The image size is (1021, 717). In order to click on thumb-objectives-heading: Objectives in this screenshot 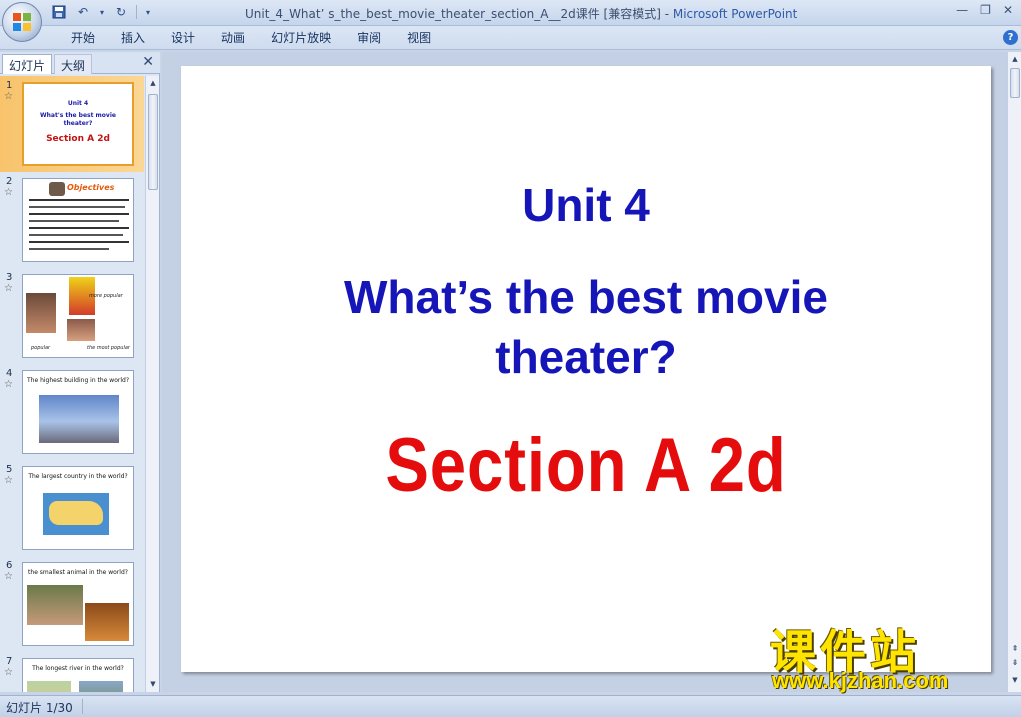, I will do `click(91, 187)`.